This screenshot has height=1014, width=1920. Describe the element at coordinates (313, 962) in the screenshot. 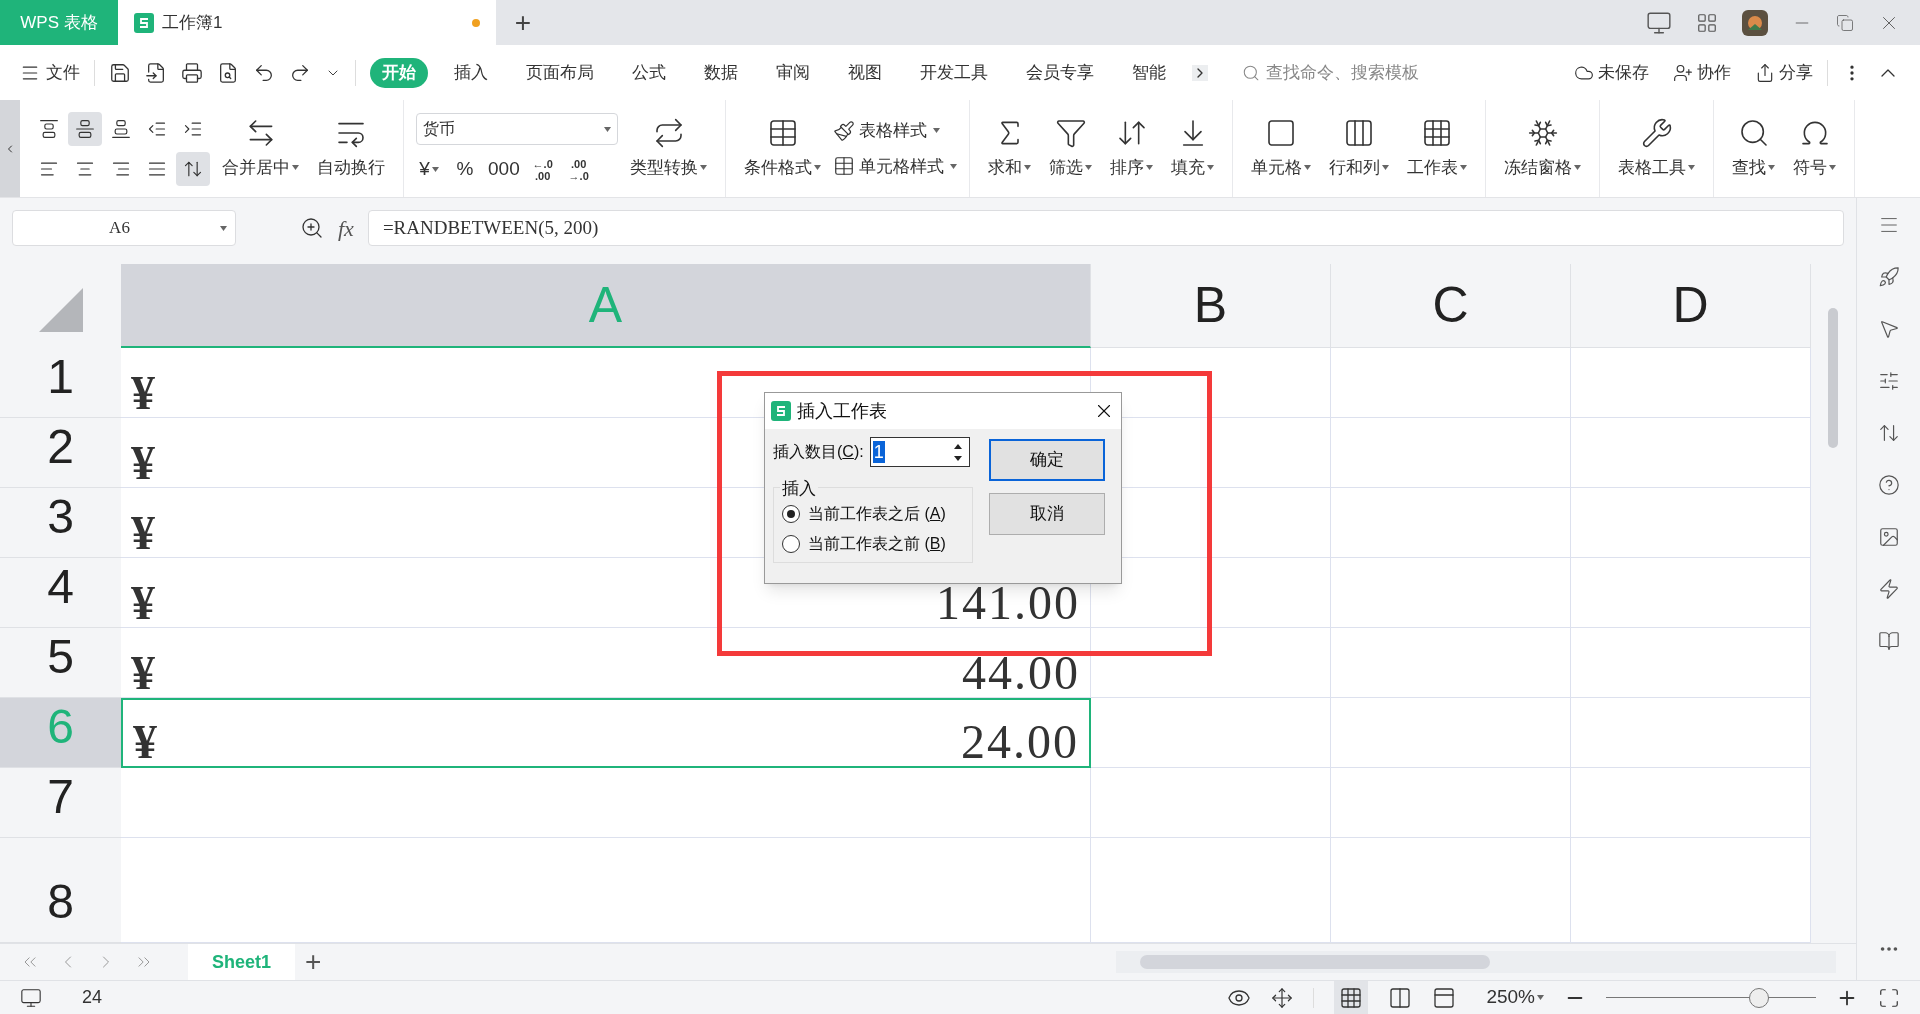

I see `add-sheet-button: +` at that location.